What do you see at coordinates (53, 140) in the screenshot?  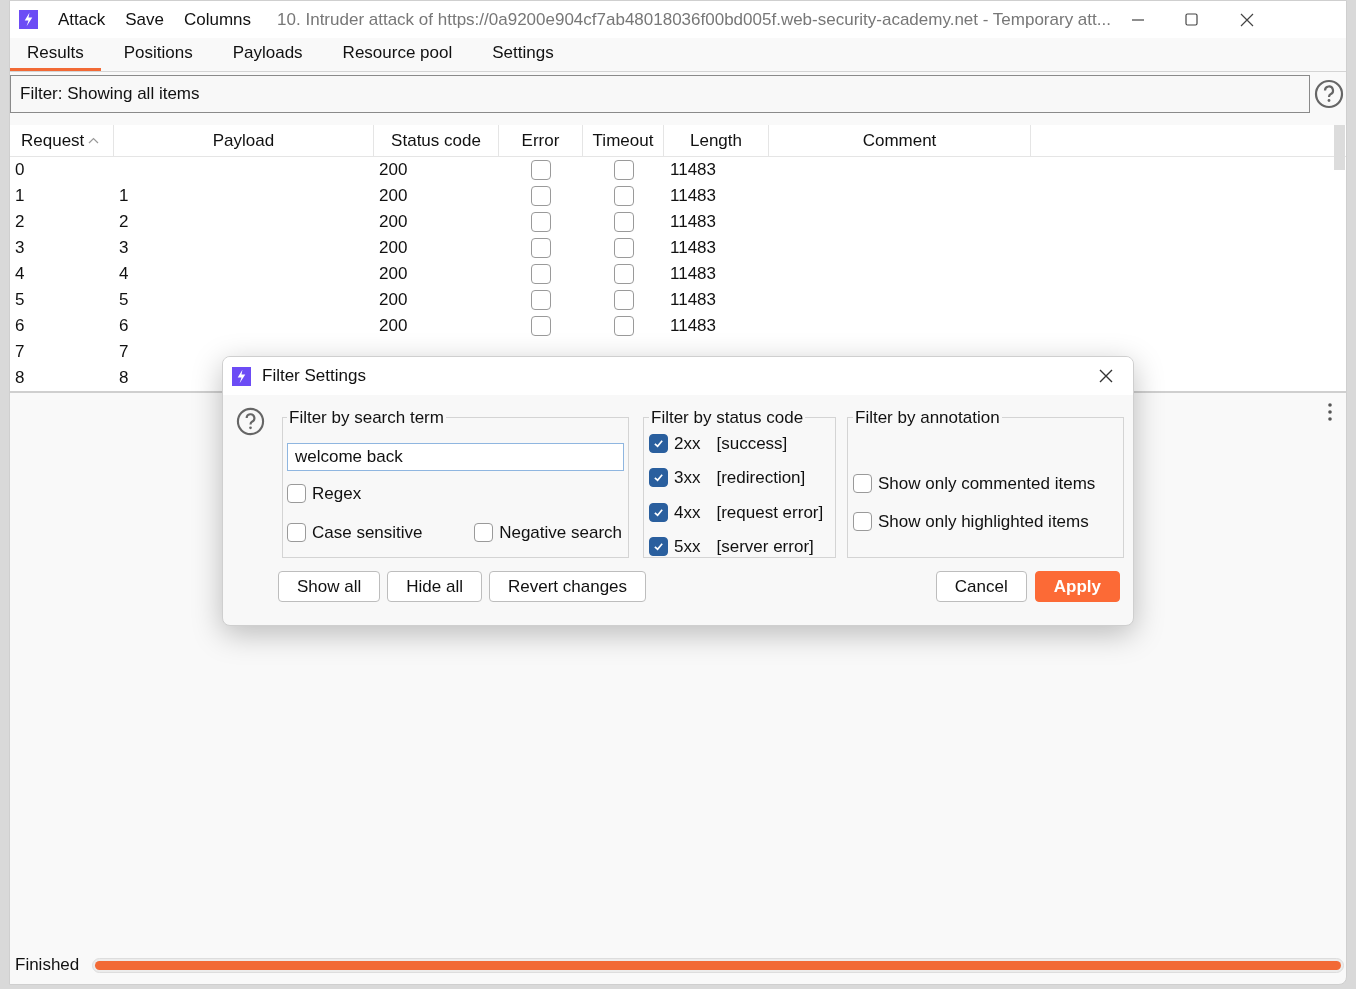 I see `column-label: Request` at bounding box center [53, 140].